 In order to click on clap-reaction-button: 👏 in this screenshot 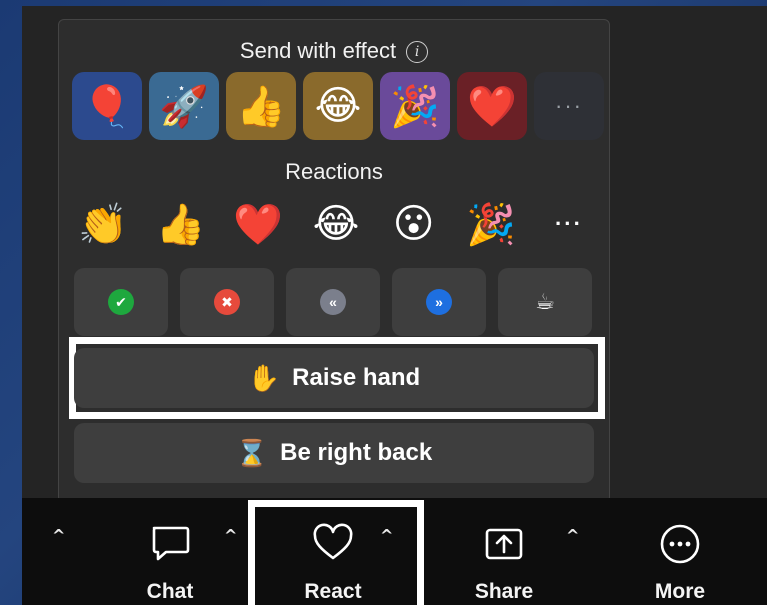, I will do `click(103, 224)`.